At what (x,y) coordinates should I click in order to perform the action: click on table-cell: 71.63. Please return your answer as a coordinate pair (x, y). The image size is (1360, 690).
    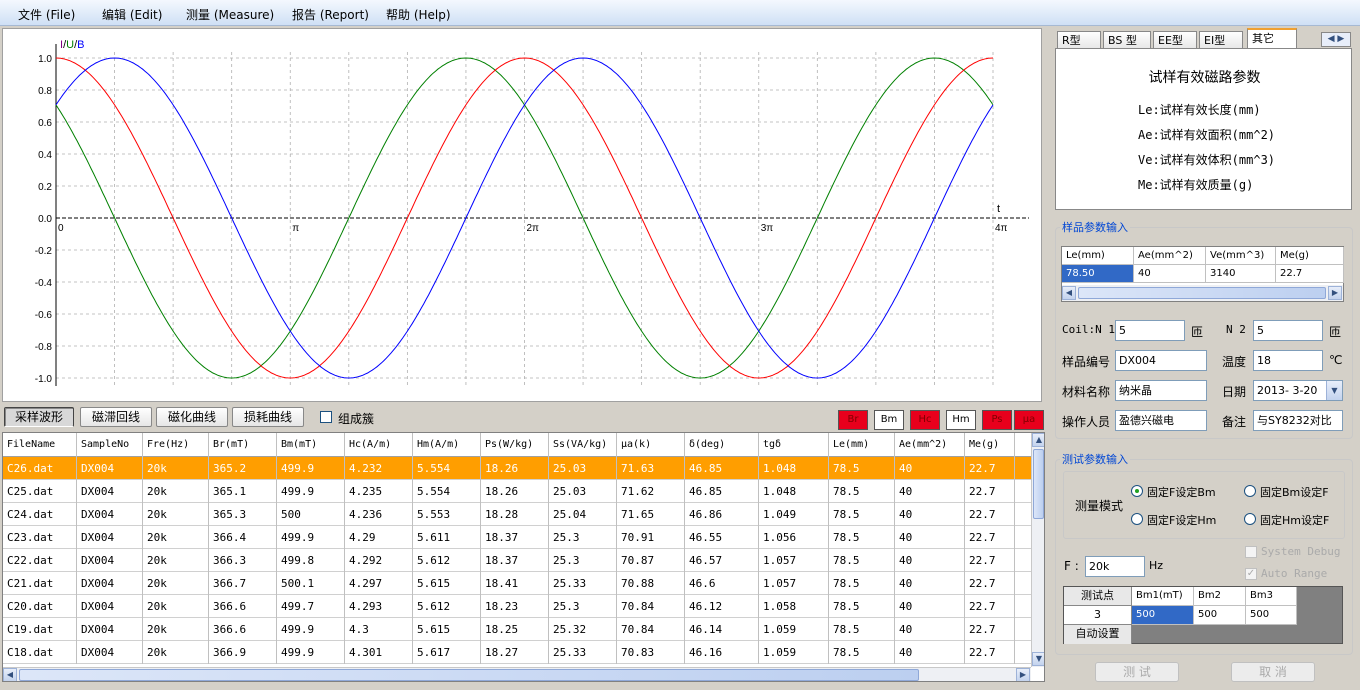
    Looking at the image, I should click on (651, 468).